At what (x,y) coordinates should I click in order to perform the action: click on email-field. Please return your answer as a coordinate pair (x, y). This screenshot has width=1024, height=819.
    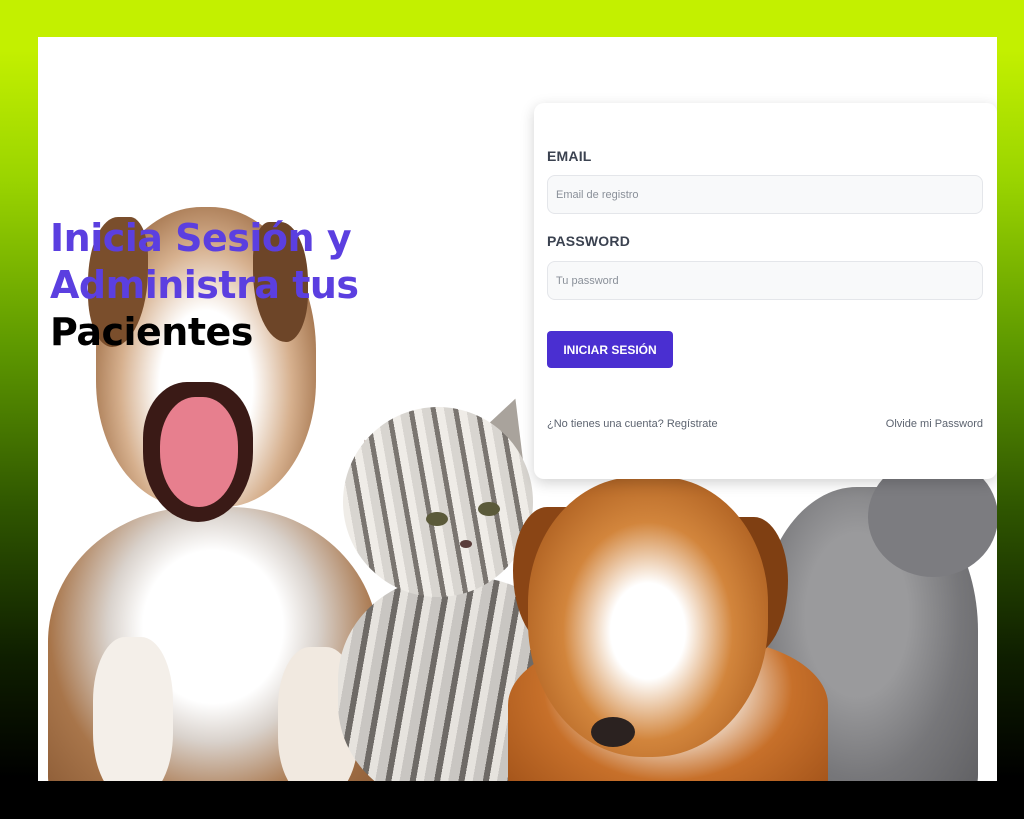
    Looking at the image, I should click on (765, 194).